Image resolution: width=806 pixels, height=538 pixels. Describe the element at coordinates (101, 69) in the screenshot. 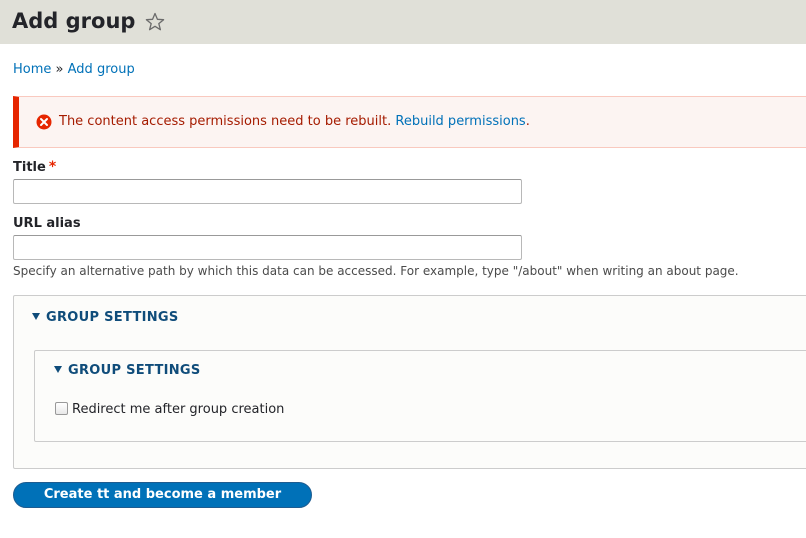

I see `breadcrumb-current-link: Add group` at that location.